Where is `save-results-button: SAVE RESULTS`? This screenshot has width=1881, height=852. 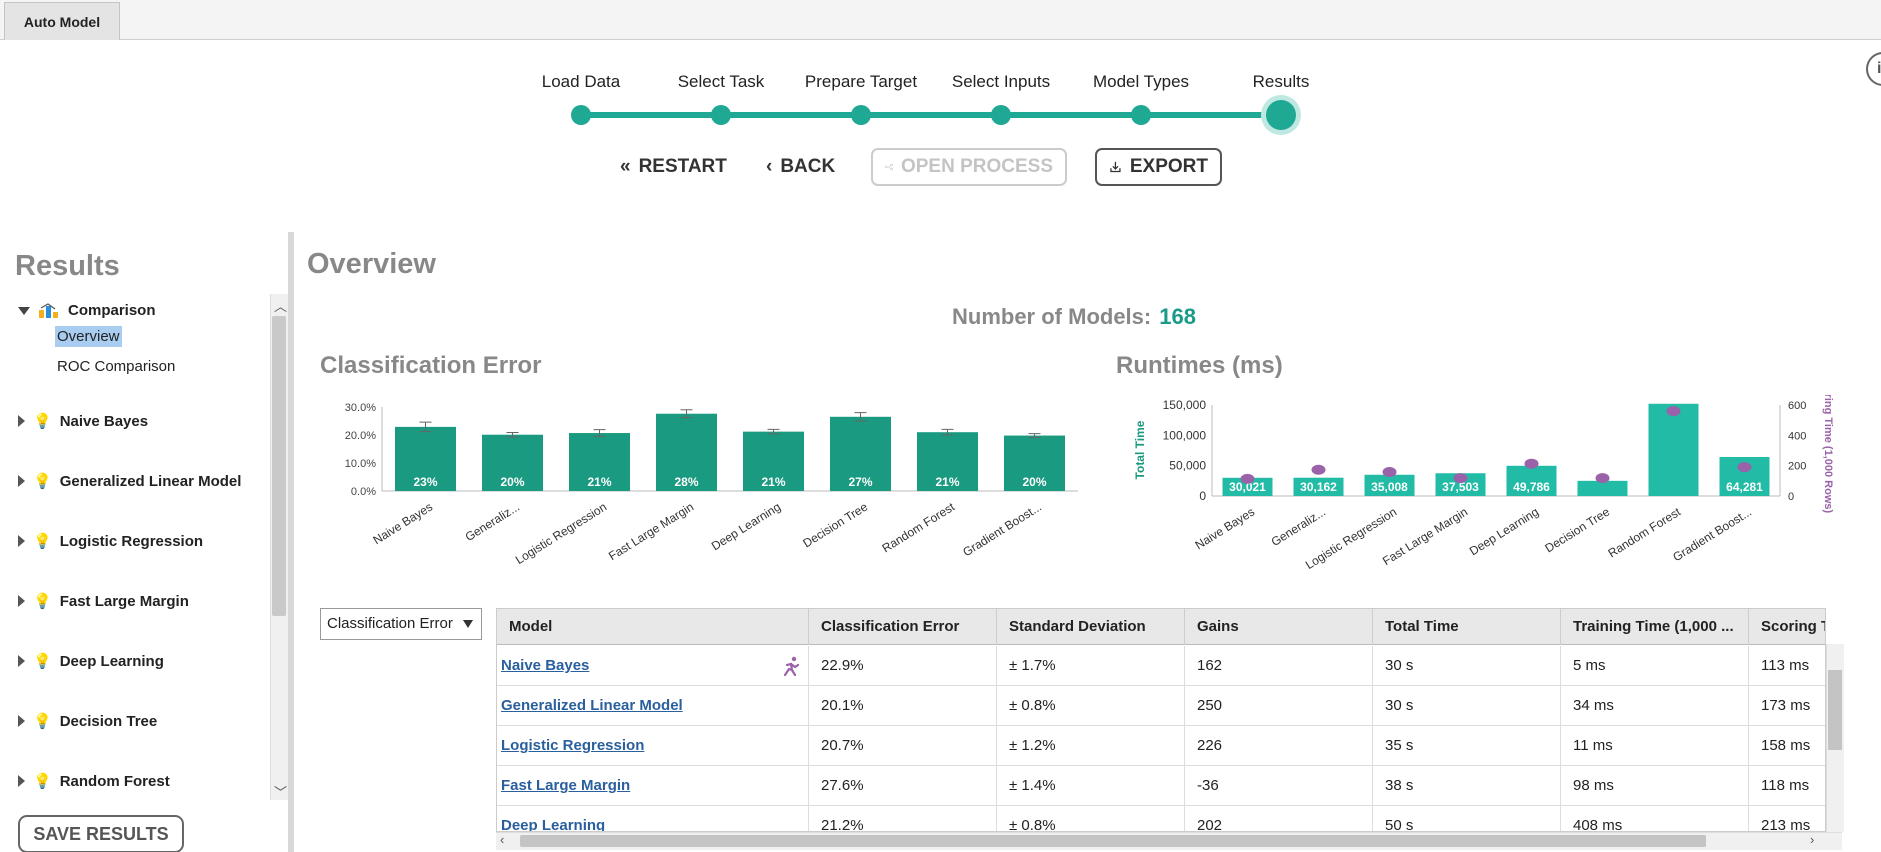 save-results-button: SAVE RESULTS is located at coordinates (101, 833).